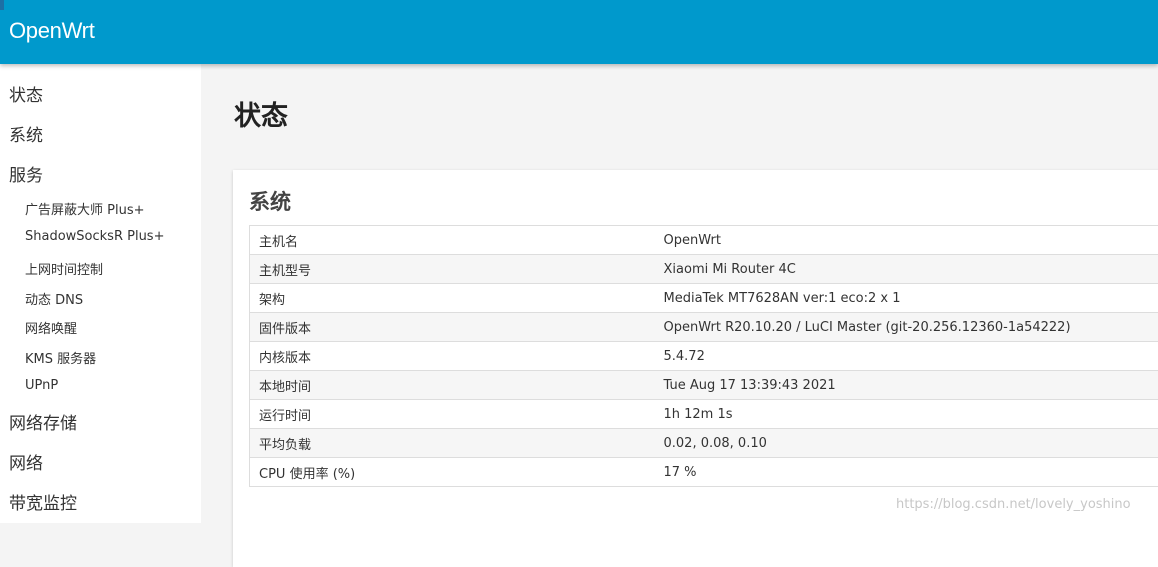 The width and height of the screenshot is (1158, 567). What do you see at coordinates (452, 385) in the screenshot?
I see `row-label-local-time: 本地时间` at bounding box center [452, 385].